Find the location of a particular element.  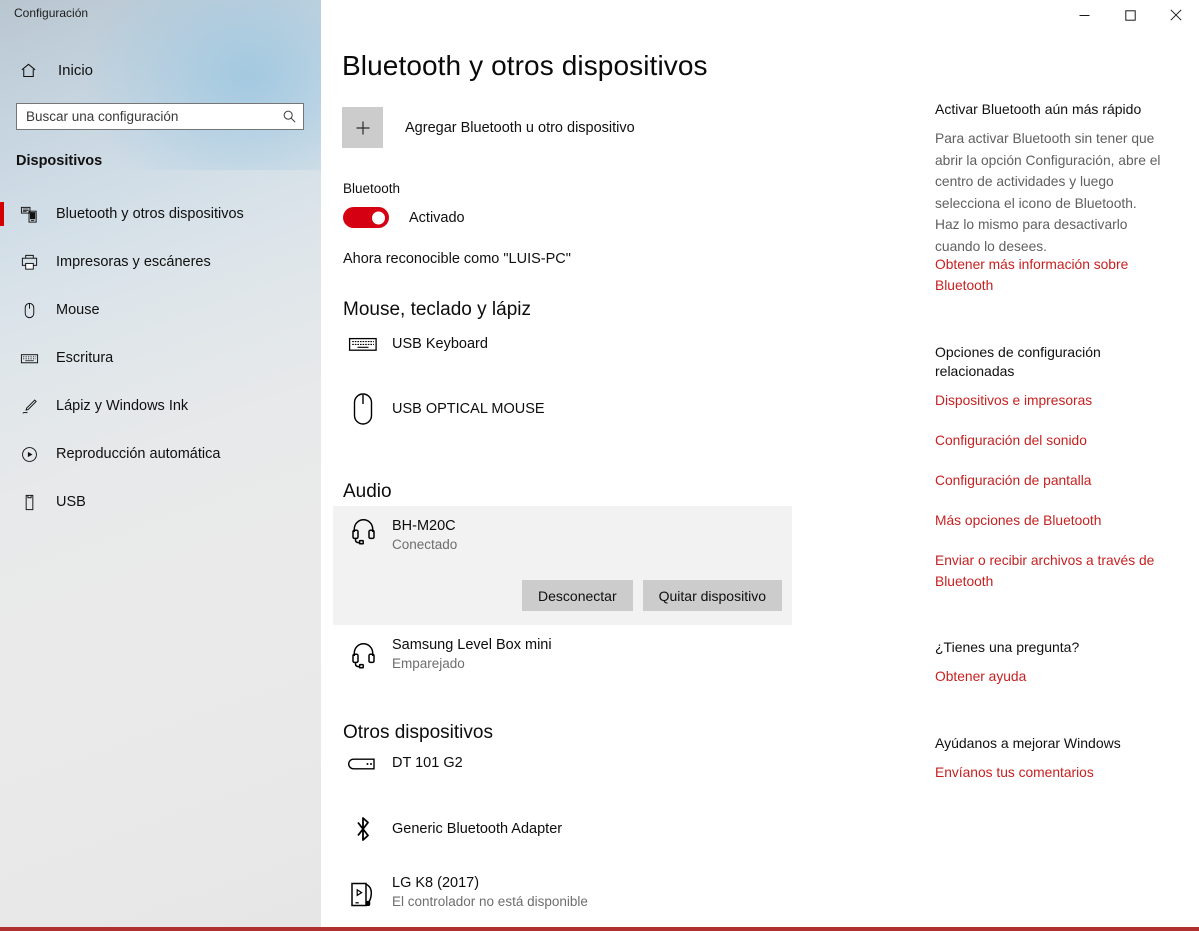

sidebar-item-autoplay: Reproducción automática is located at coordinates (160, 454).